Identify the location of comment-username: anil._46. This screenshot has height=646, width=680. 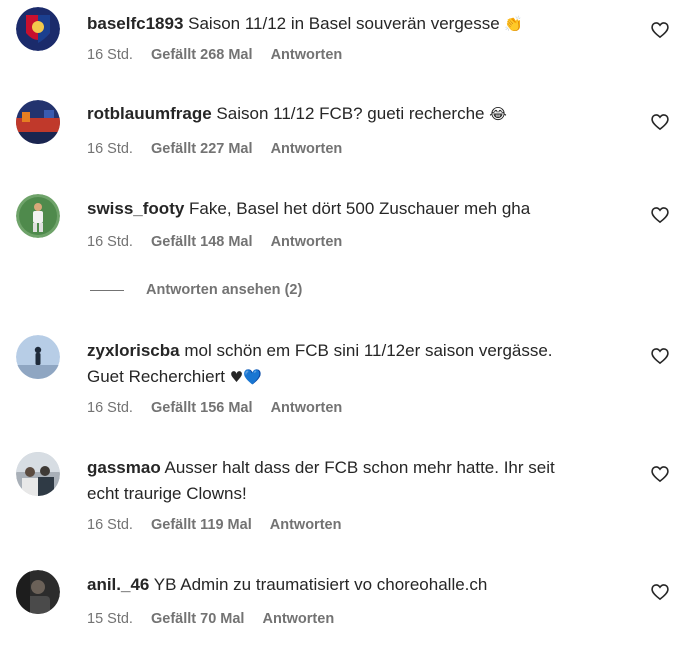
(118, 584).